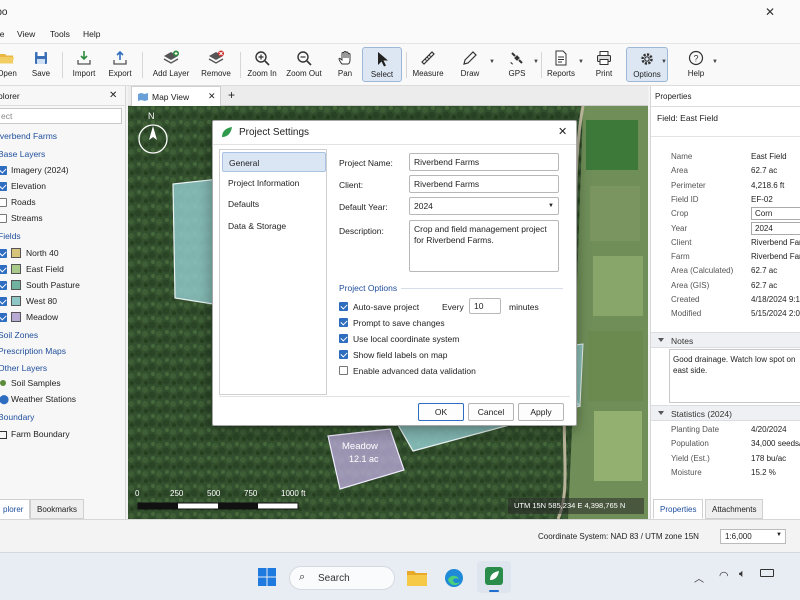 Image resolution: width=800 pixels, height=600 pixels. I want to click on notes-section-header: Notes, so click(725, 340).